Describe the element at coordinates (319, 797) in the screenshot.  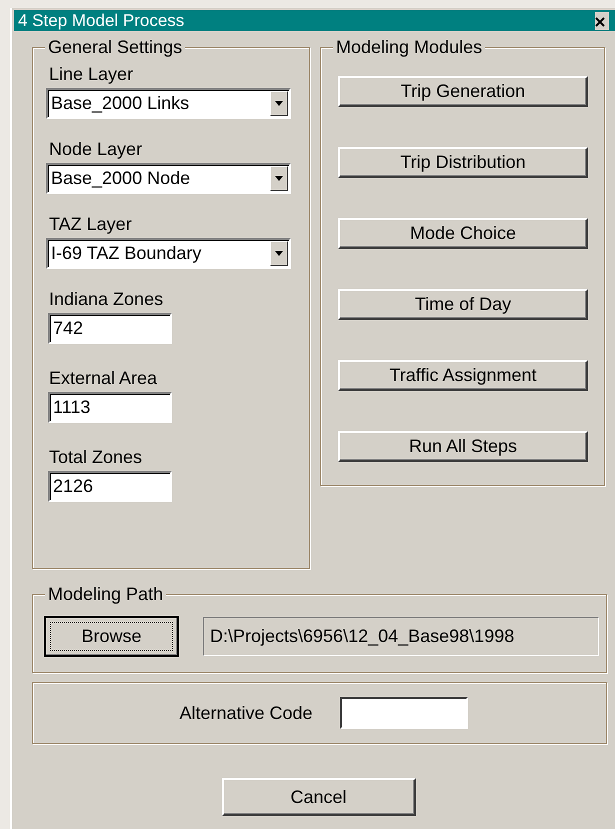
I see `cancel-button: Cancel` at that location.